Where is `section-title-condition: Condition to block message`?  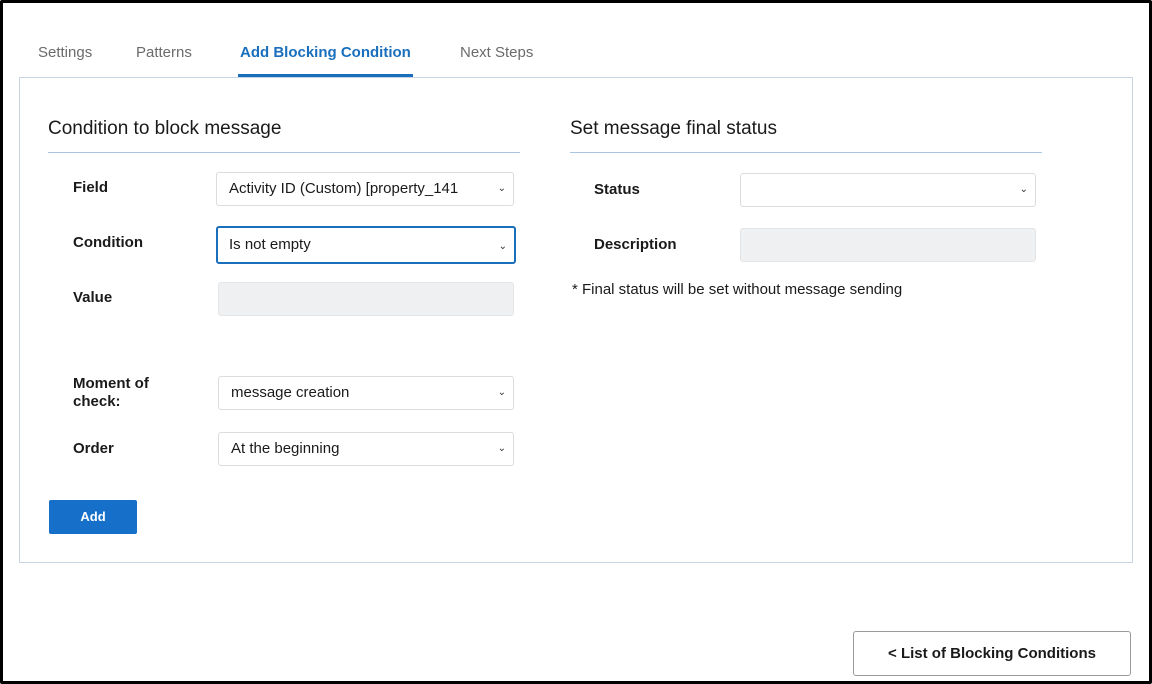 section-title-condition: Condition to block message is located at coordinates (165, 128).